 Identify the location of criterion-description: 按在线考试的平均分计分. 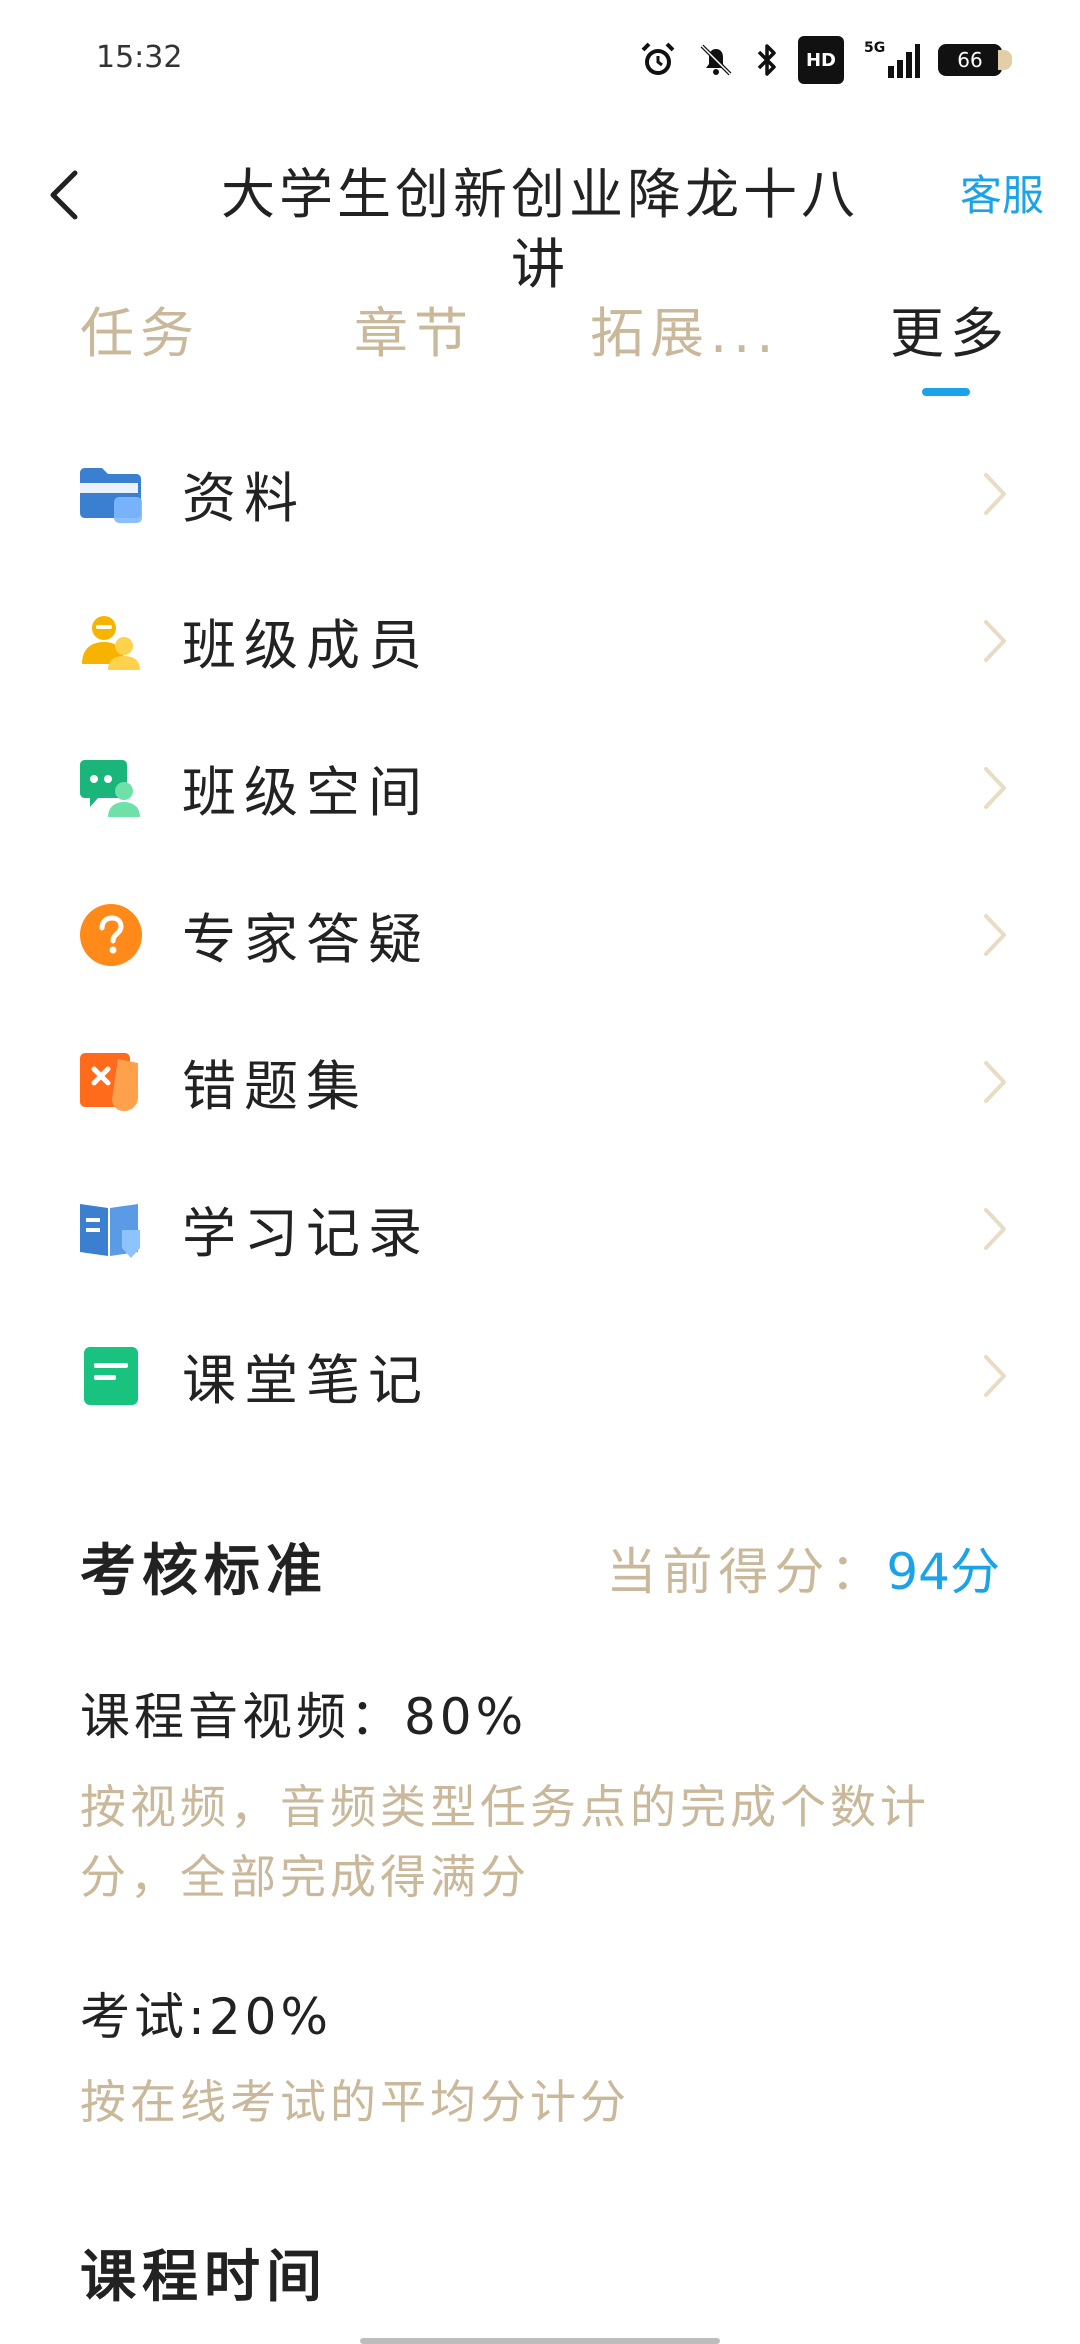
(355, 2102).